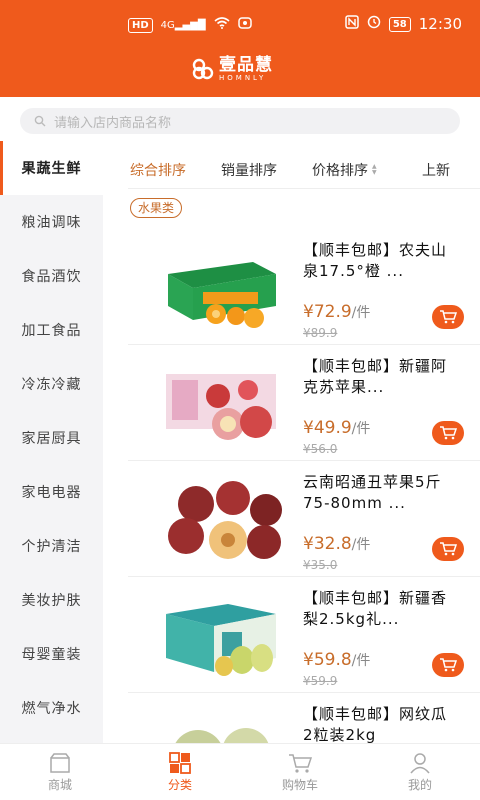  Describe the element at coordinates (51, 654) in the screenshot. I see `sidebar-item-baby: 母婴童装` at that location.